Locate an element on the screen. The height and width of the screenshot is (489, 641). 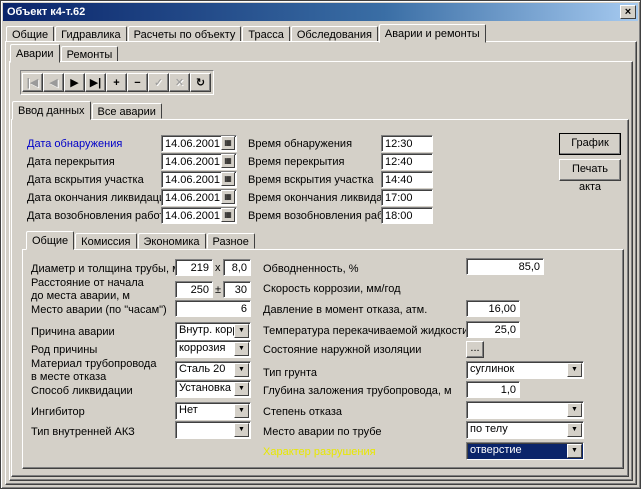
thickness-field: 8,0 is located at coordinates (237, 267).